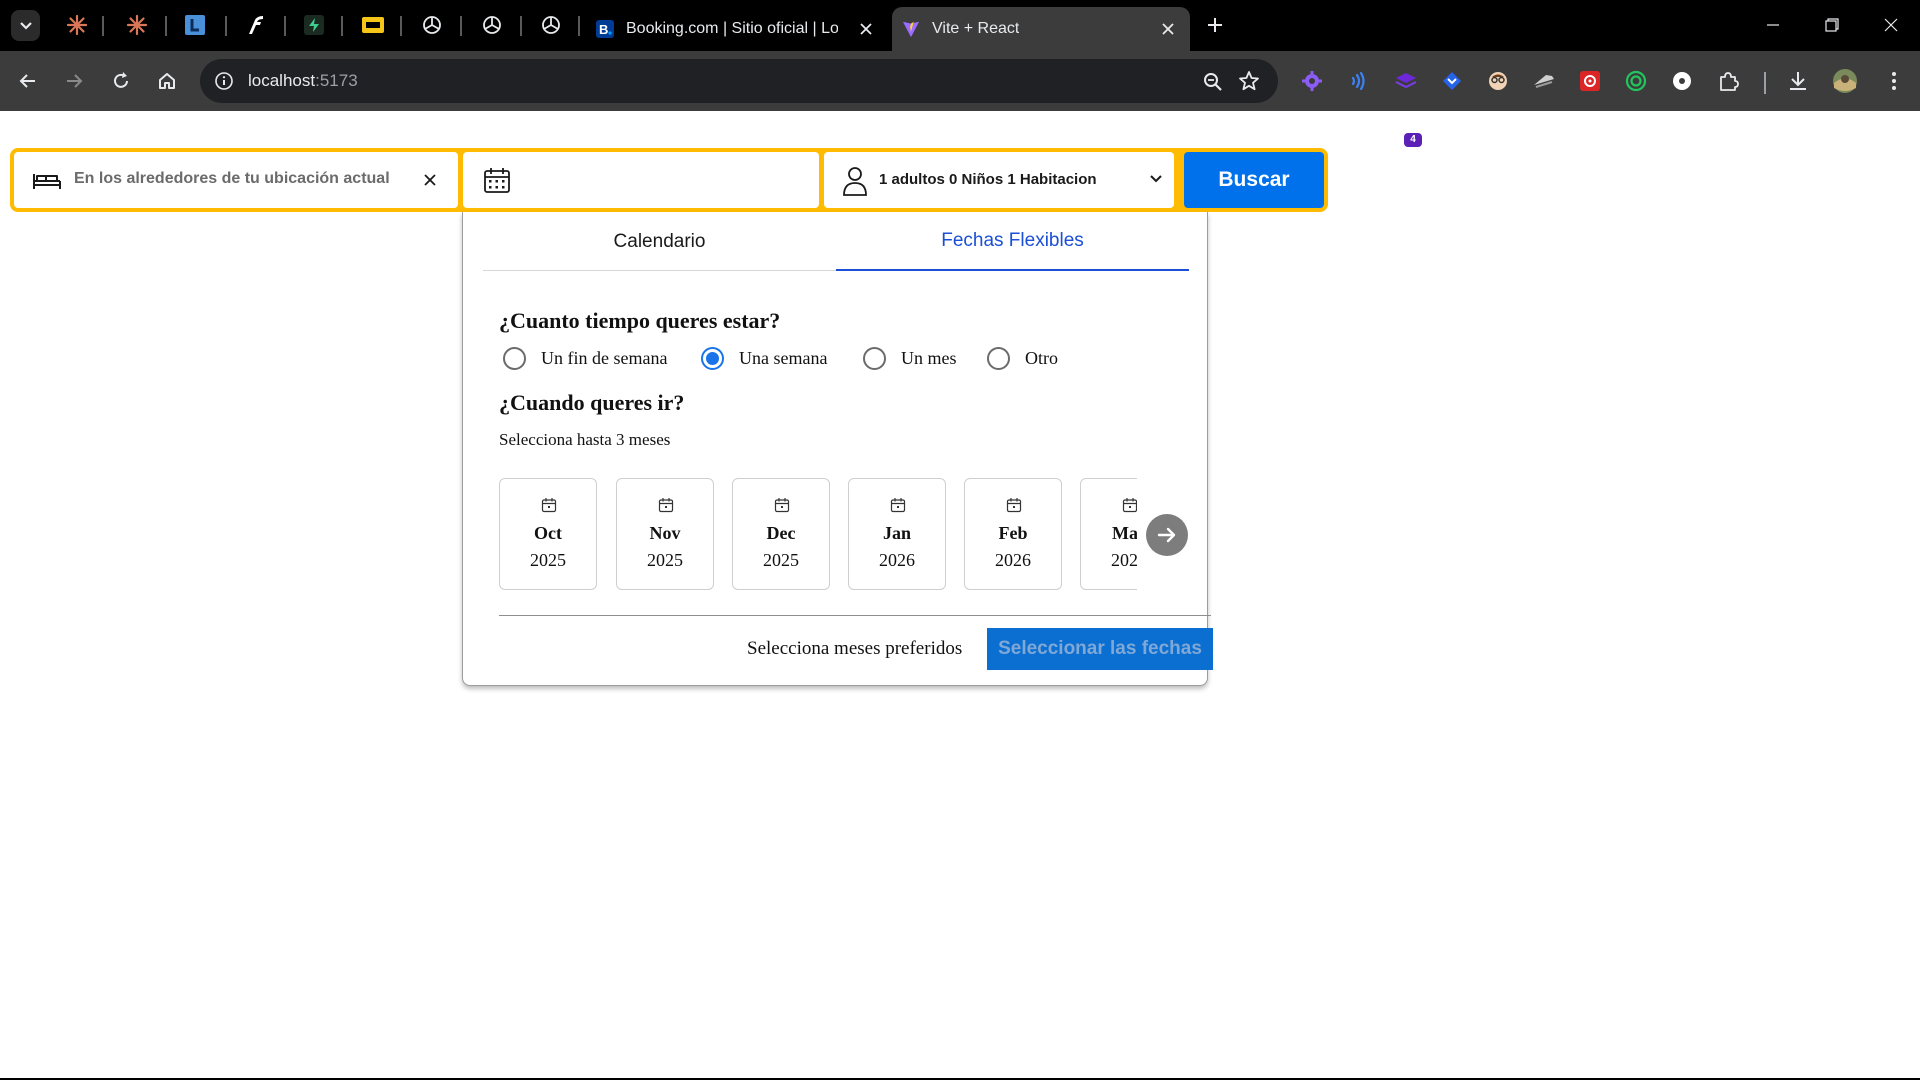 Image resolution: width=1920 pixels, height=1080 pixels. I want to click on puzzle-icon, so click(1729, 81).